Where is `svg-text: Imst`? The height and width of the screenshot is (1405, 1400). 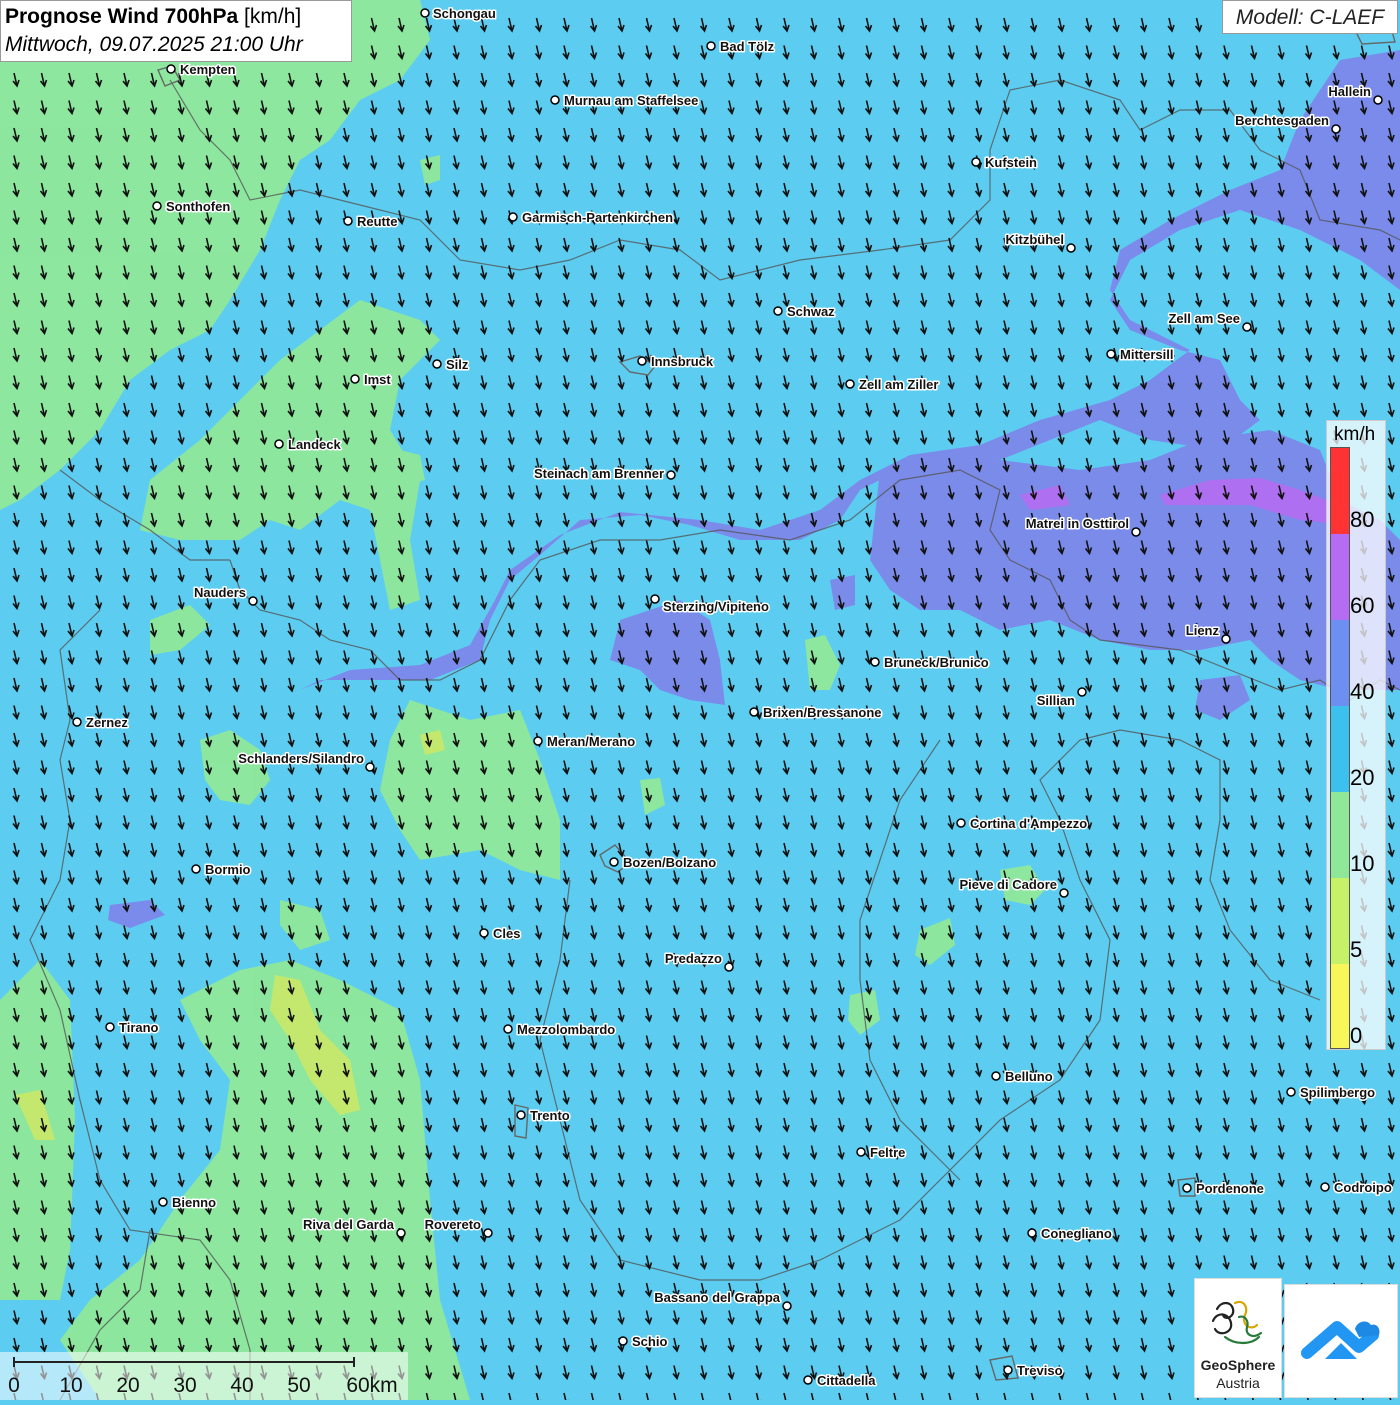 svg-text: Imst is located at coordinates (377, 379).